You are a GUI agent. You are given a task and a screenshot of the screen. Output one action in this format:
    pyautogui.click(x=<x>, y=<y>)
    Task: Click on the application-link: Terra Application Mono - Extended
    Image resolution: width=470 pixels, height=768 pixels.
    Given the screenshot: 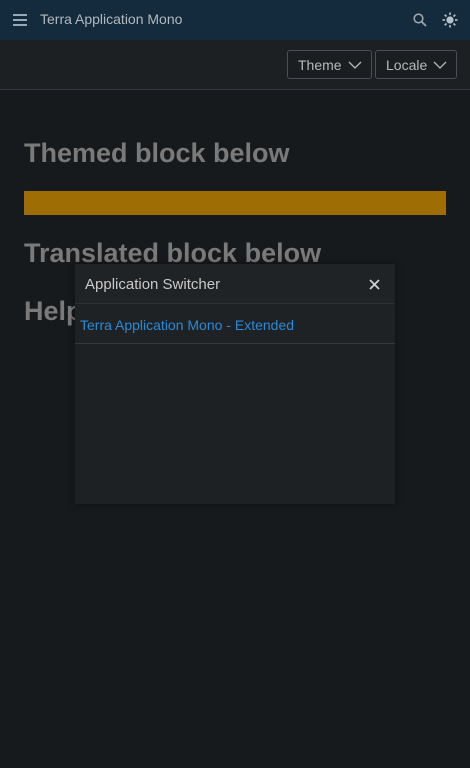 What is the action you would take?
    pyautogui.click(x=187, y=325)
    